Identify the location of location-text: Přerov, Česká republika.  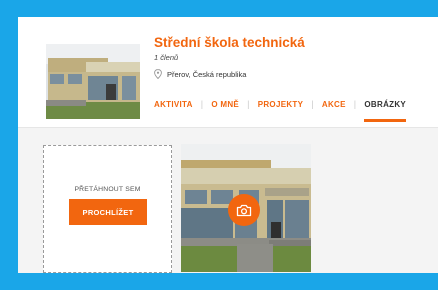
(207, 74).